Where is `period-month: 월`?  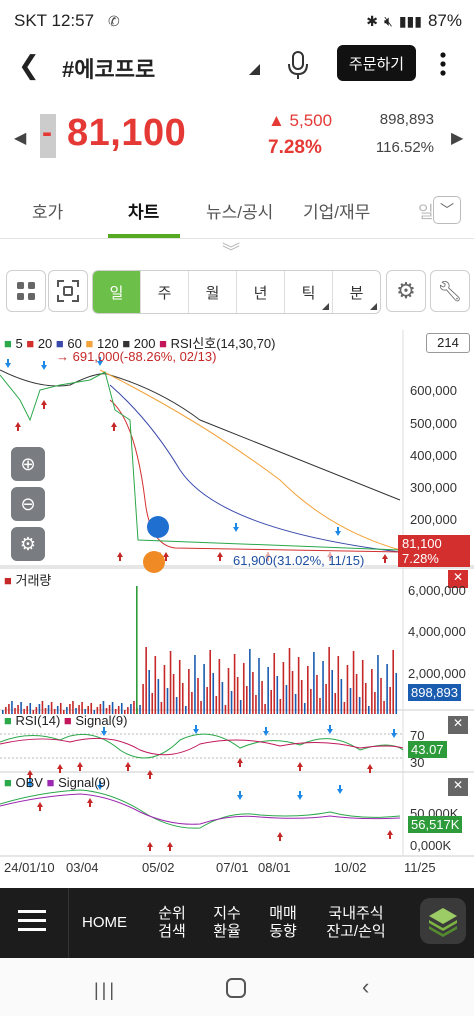 period-month: 월 is located at coordinates (213, 292).